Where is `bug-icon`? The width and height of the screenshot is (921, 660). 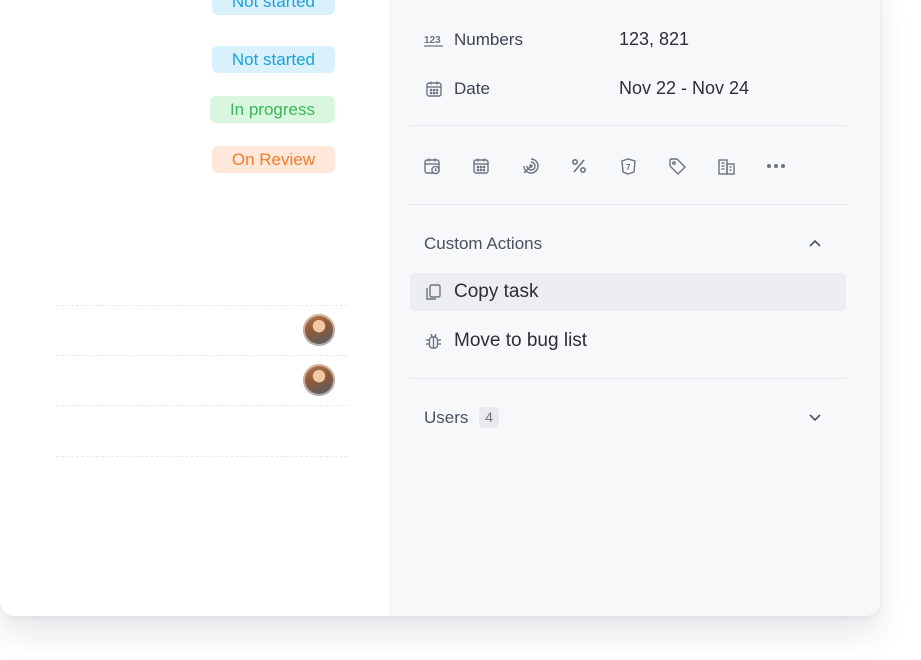
bug-icon is located at coordinates (434, 341).